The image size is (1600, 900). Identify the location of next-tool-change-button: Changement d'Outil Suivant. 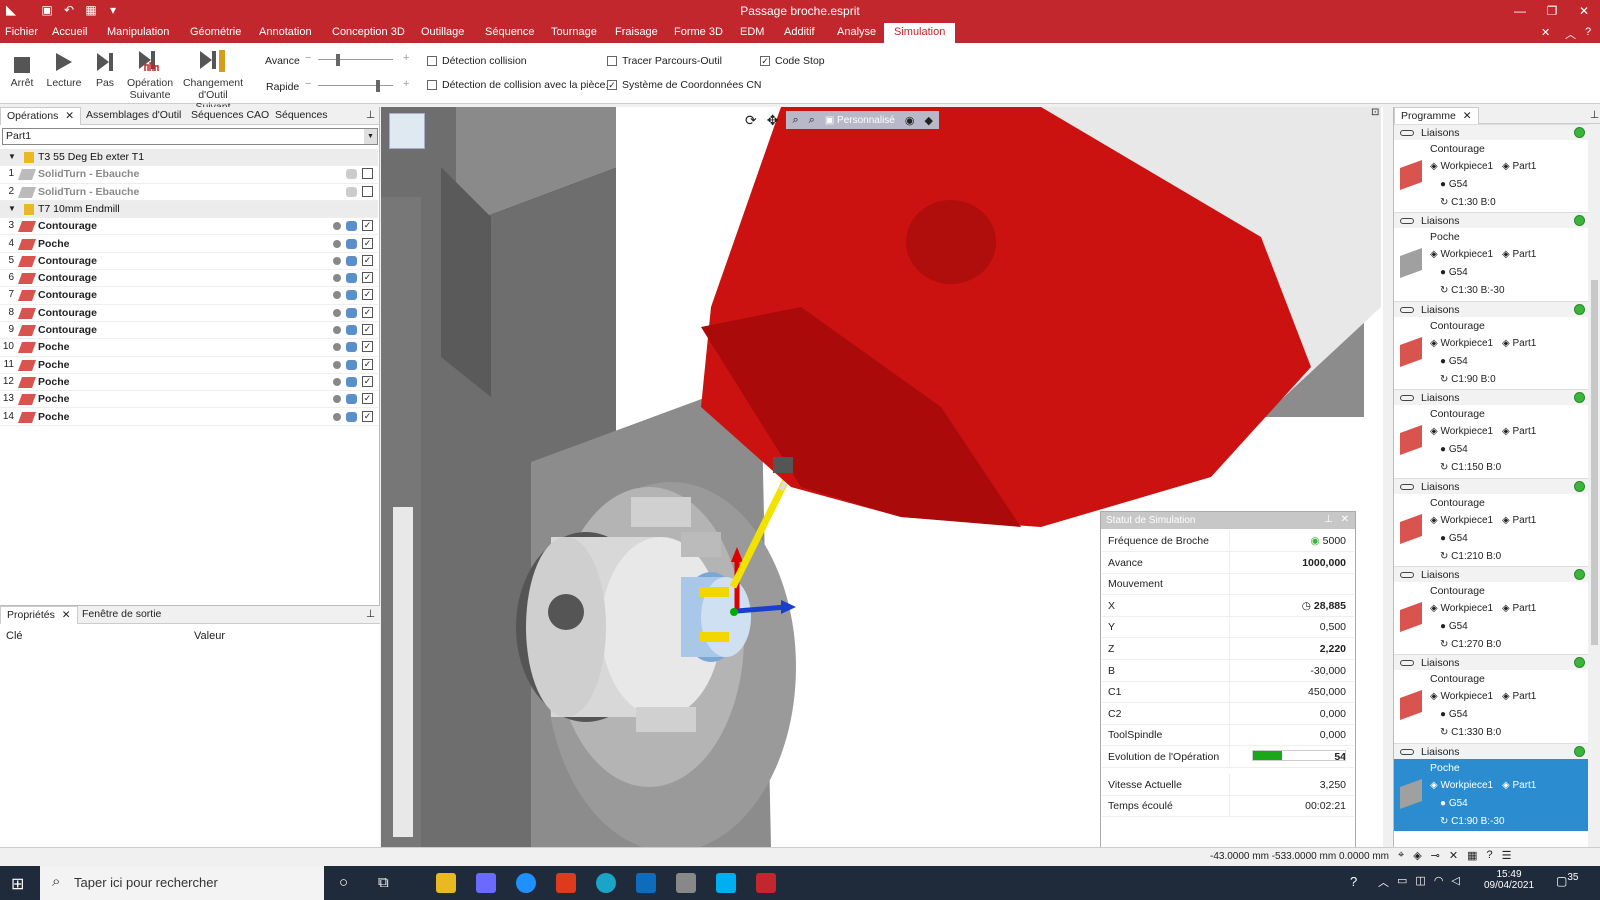
(213, 81).